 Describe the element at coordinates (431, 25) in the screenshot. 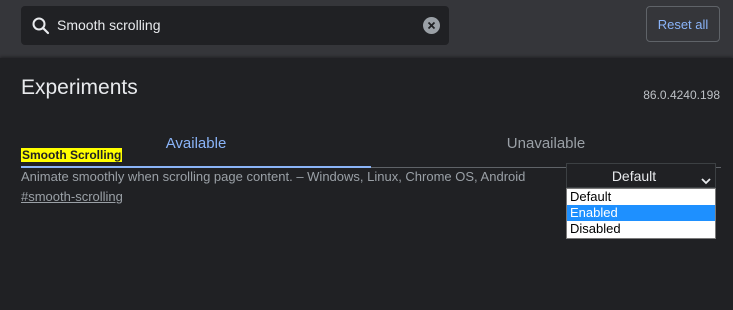

I see `close-icon` at that location.